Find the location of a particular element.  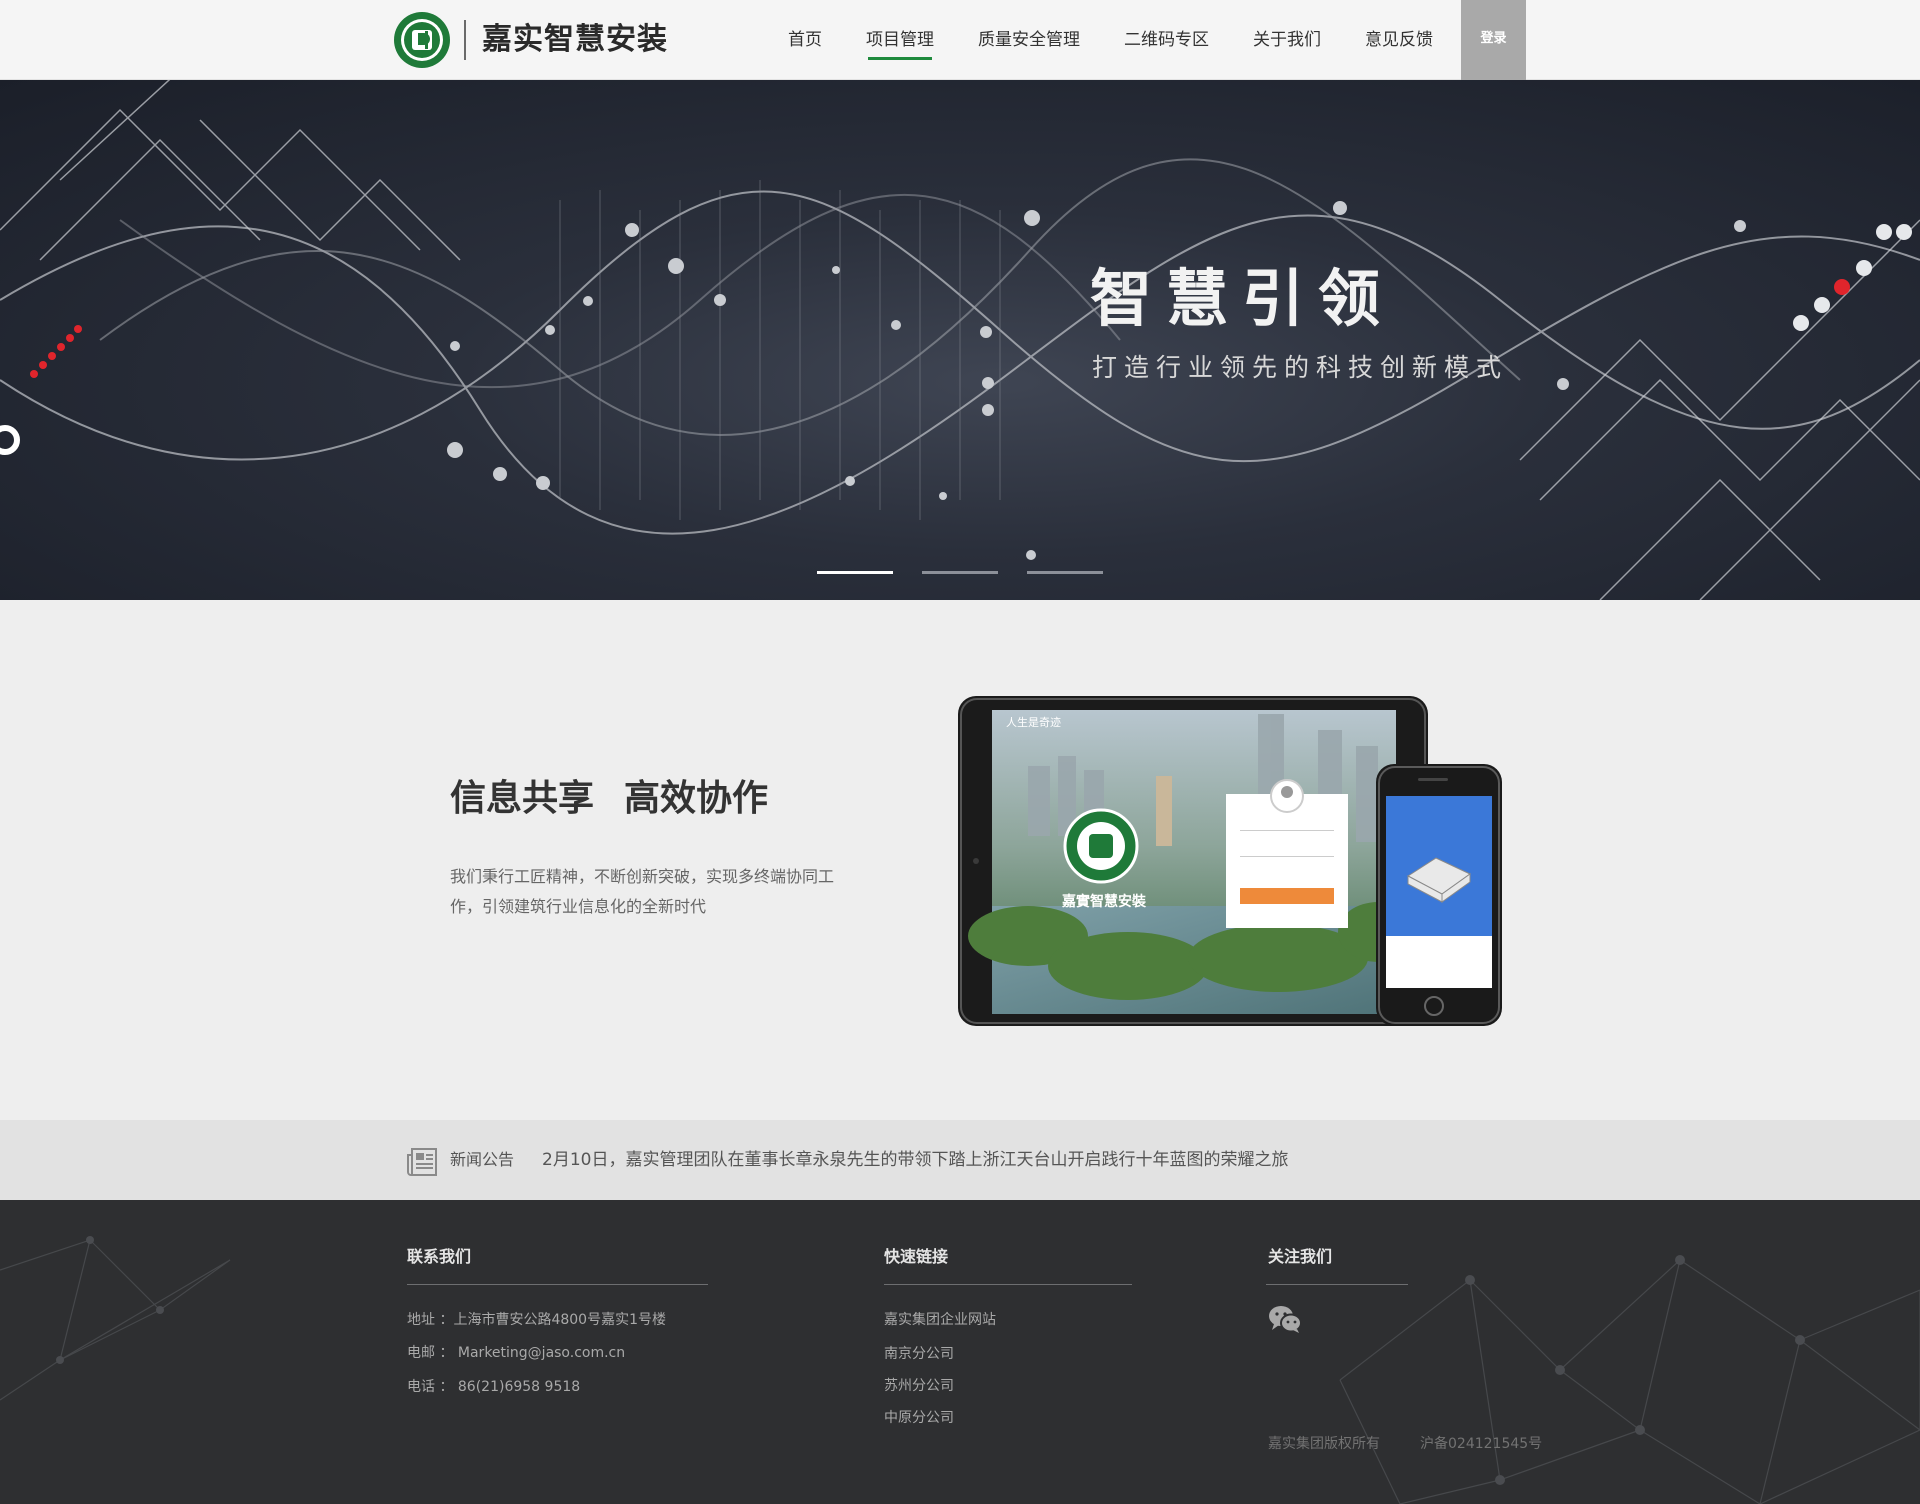

banner-subtitle: 打造行业领先的科技创新模式 is located at coordinates (1300, 367).